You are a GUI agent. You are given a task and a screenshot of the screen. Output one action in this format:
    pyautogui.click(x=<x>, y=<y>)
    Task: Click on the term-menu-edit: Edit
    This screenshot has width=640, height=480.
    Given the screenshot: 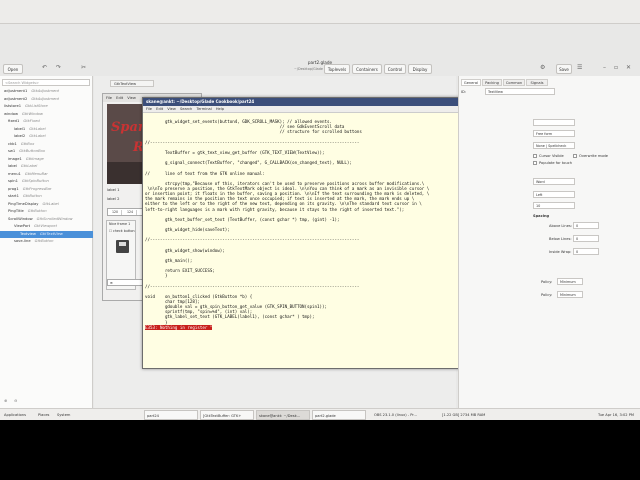 What is the action you would take?
    pyautogui.click(x=159, y=109)
    